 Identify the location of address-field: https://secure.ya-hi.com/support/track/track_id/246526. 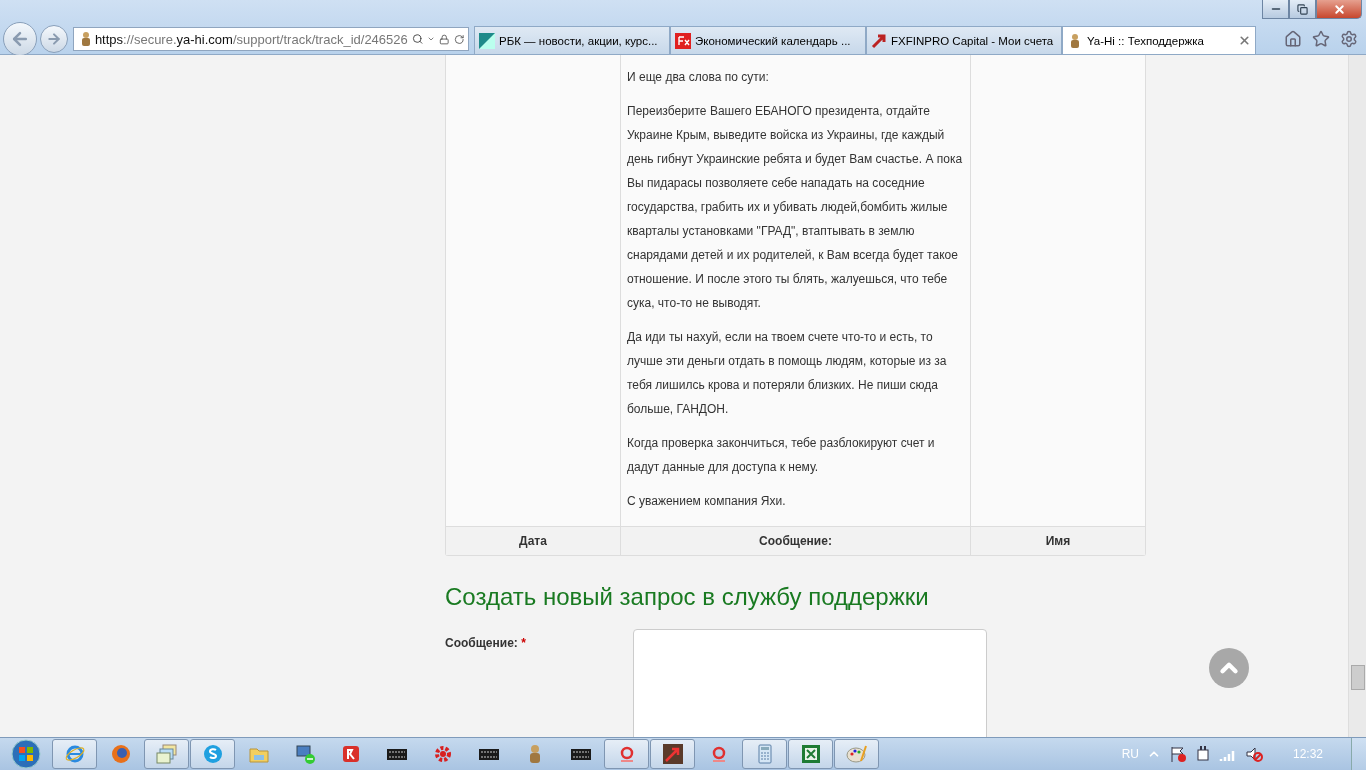
(271, 39).